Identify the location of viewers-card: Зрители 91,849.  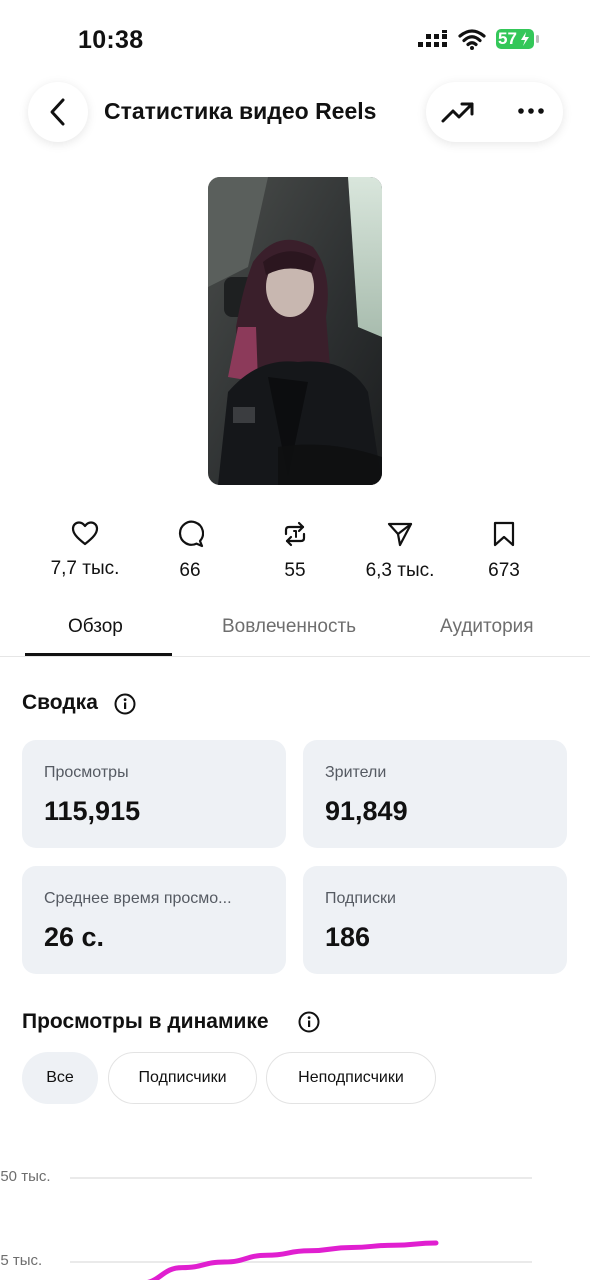
(435, 794).